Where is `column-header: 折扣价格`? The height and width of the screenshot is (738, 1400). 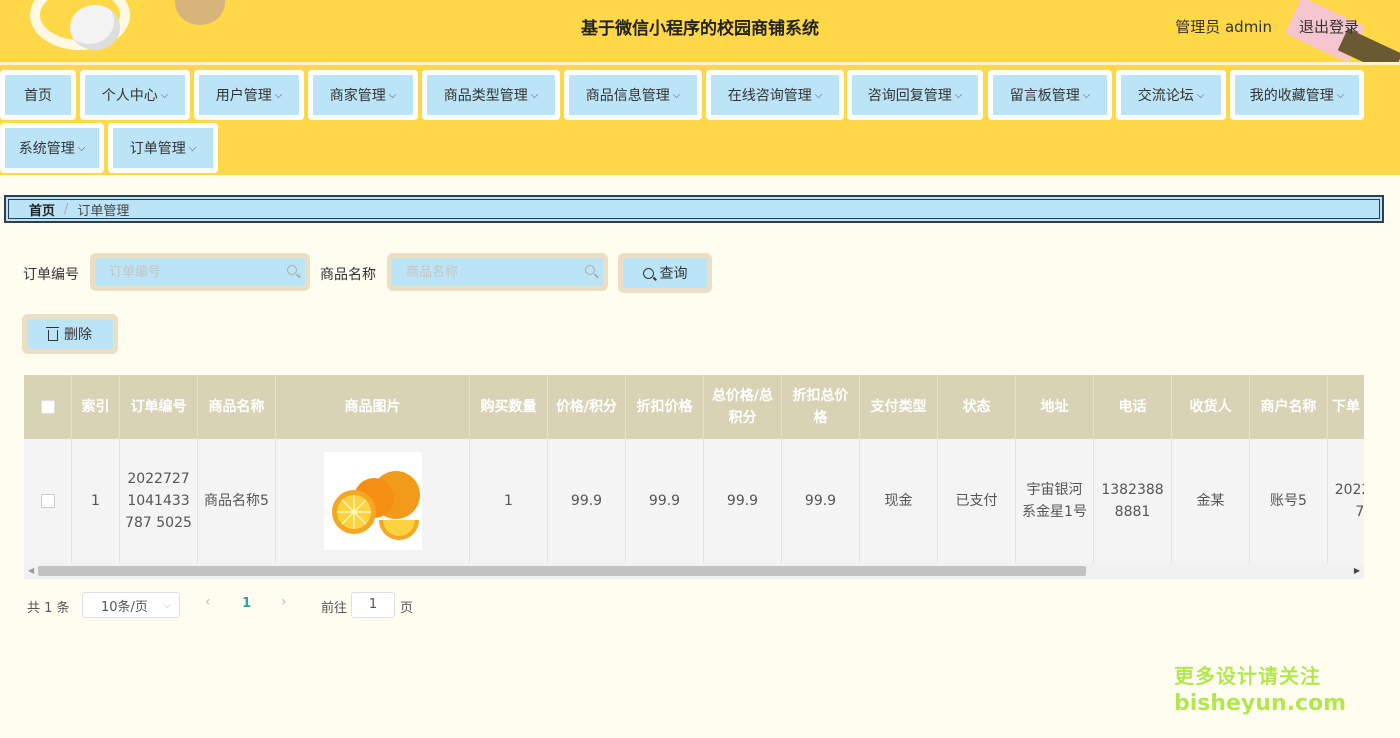 column-header: 折扣价格 is located at coordinates (665, 407).